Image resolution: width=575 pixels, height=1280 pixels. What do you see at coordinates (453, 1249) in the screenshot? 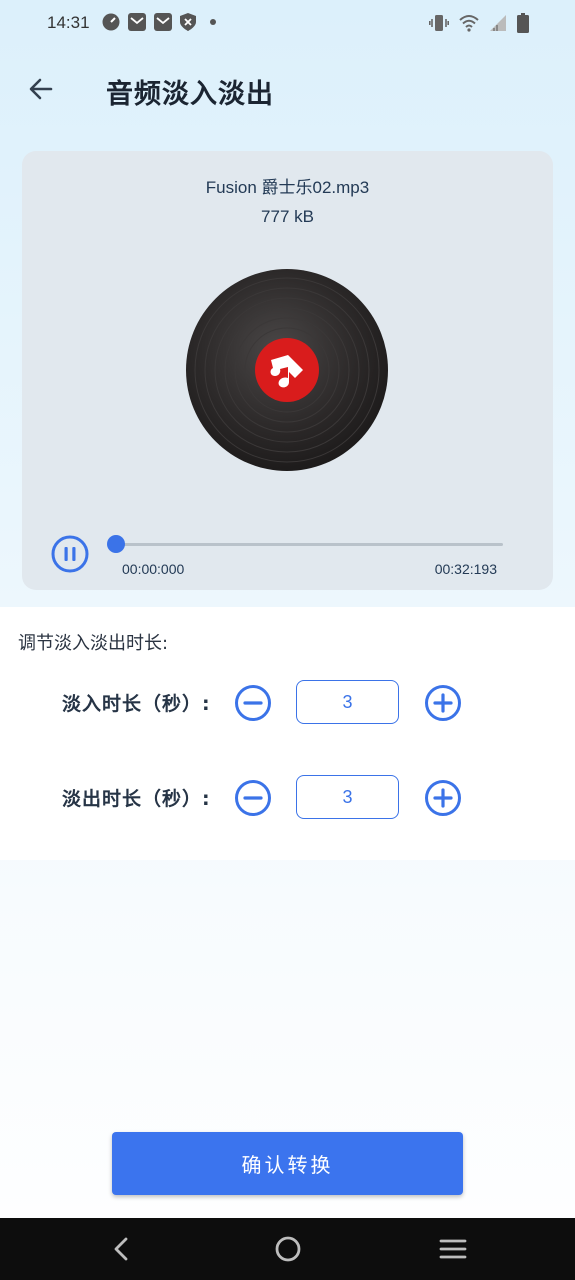
I see `nav-recents-icon` at bounding box center [453, 1249].